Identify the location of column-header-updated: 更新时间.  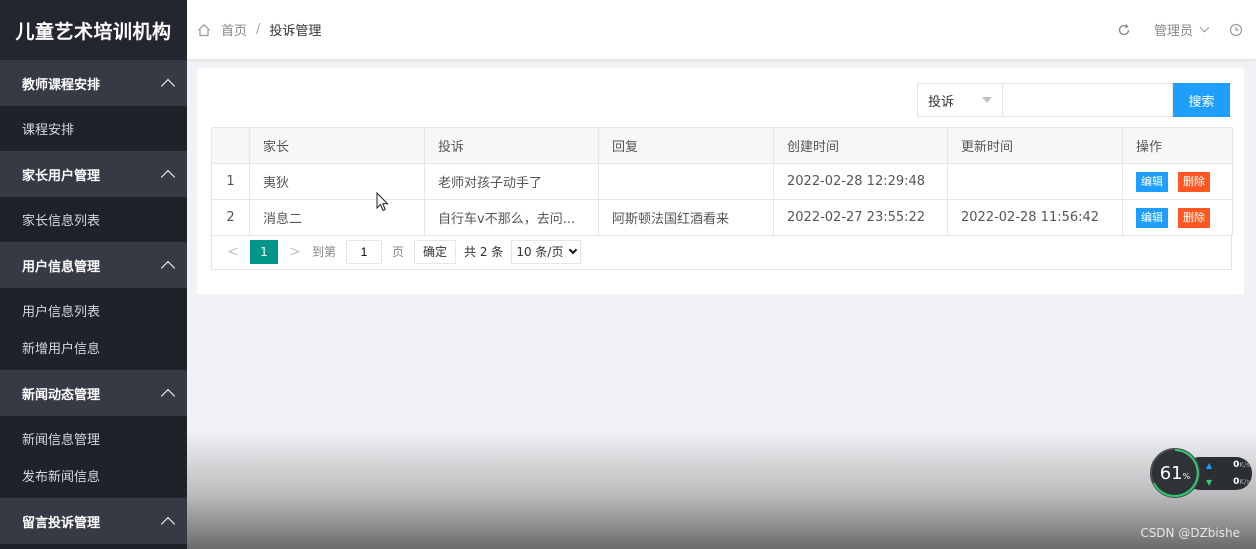
(1035, 145).